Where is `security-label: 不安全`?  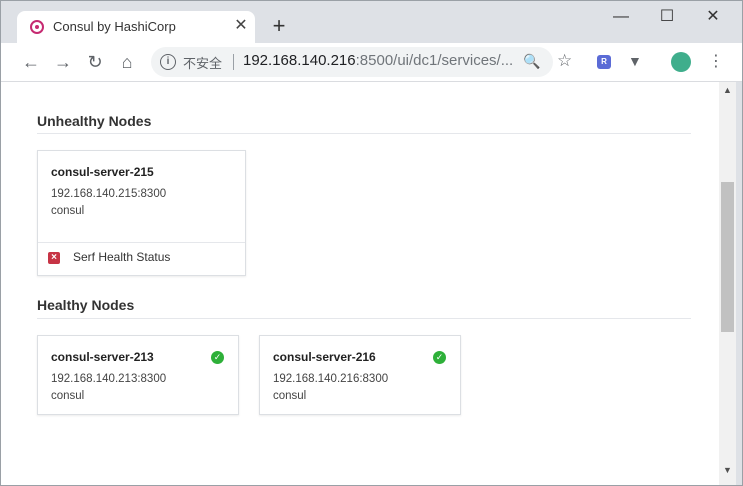 security-label: 不安全 is located at coordinates (202, 62).